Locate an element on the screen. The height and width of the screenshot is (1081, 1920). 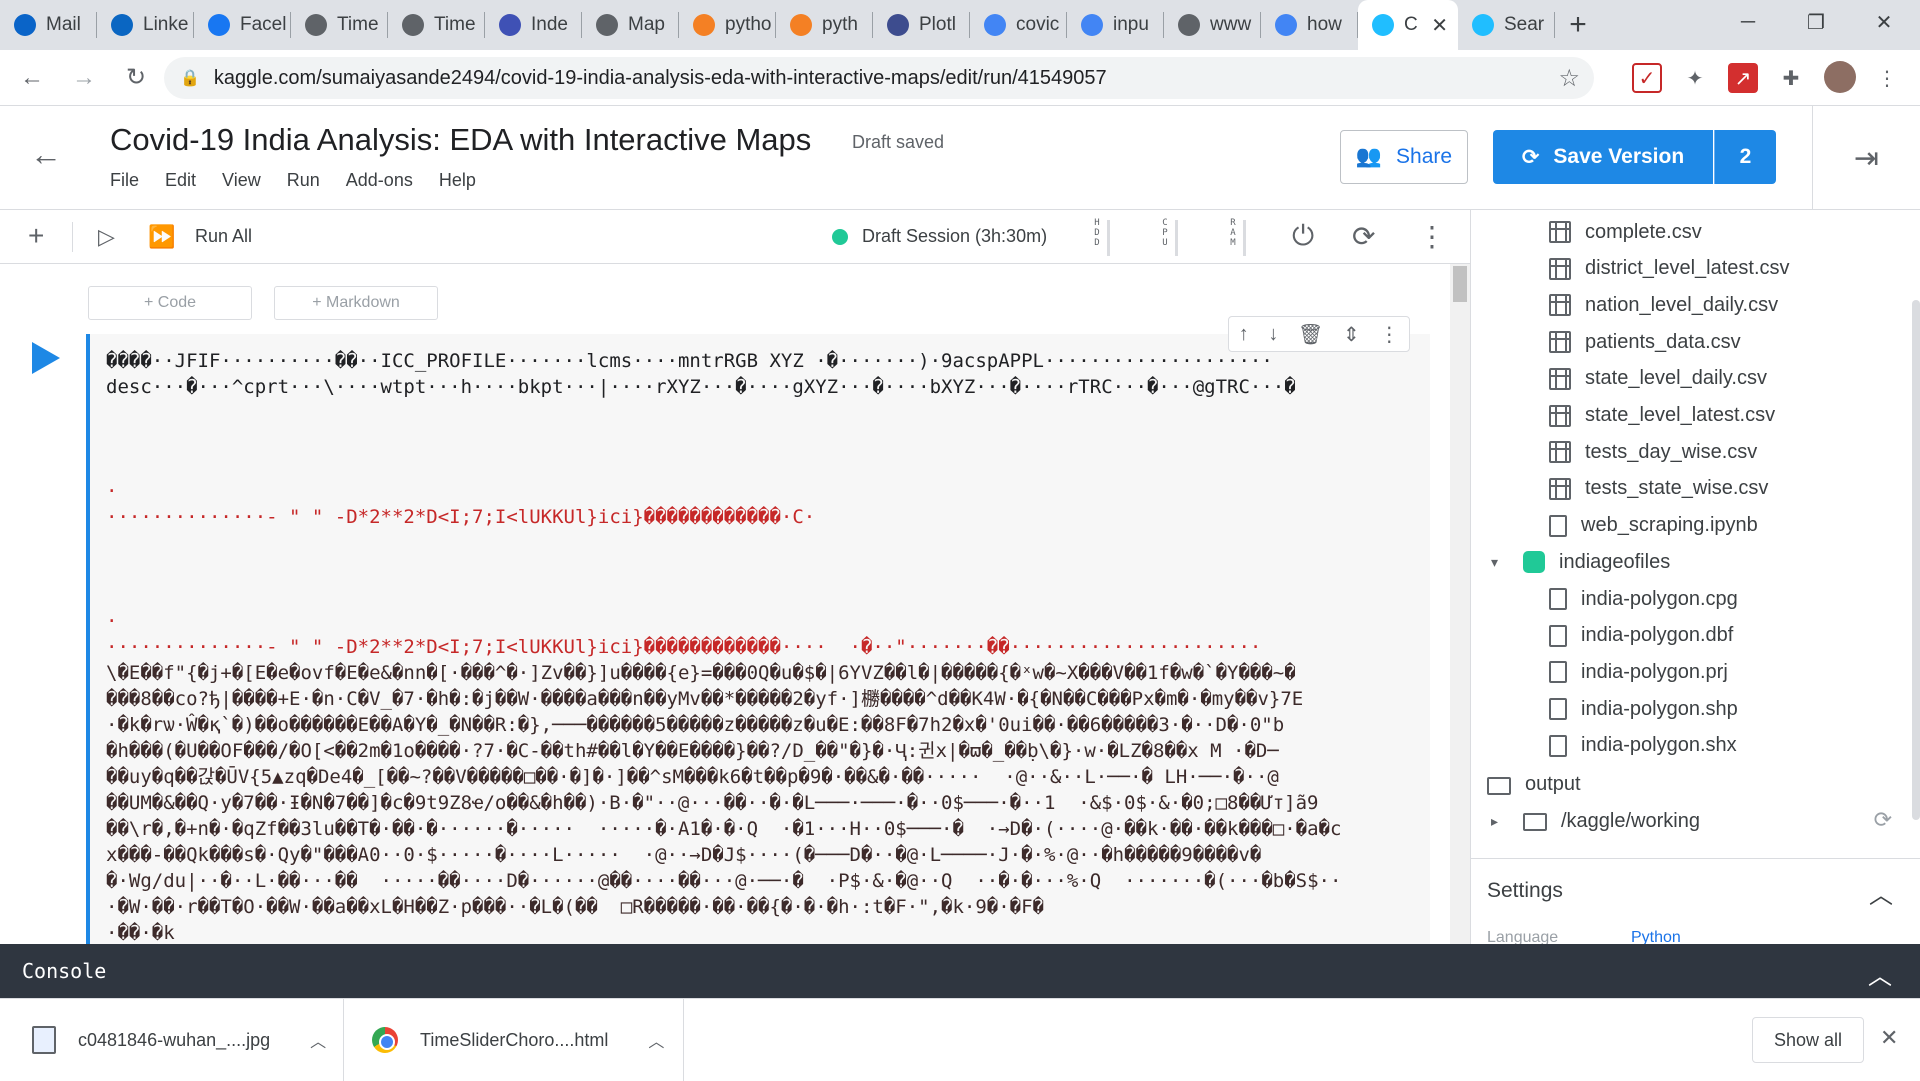
file-item: patients_data.csv is located at coordinates (1645, 342).